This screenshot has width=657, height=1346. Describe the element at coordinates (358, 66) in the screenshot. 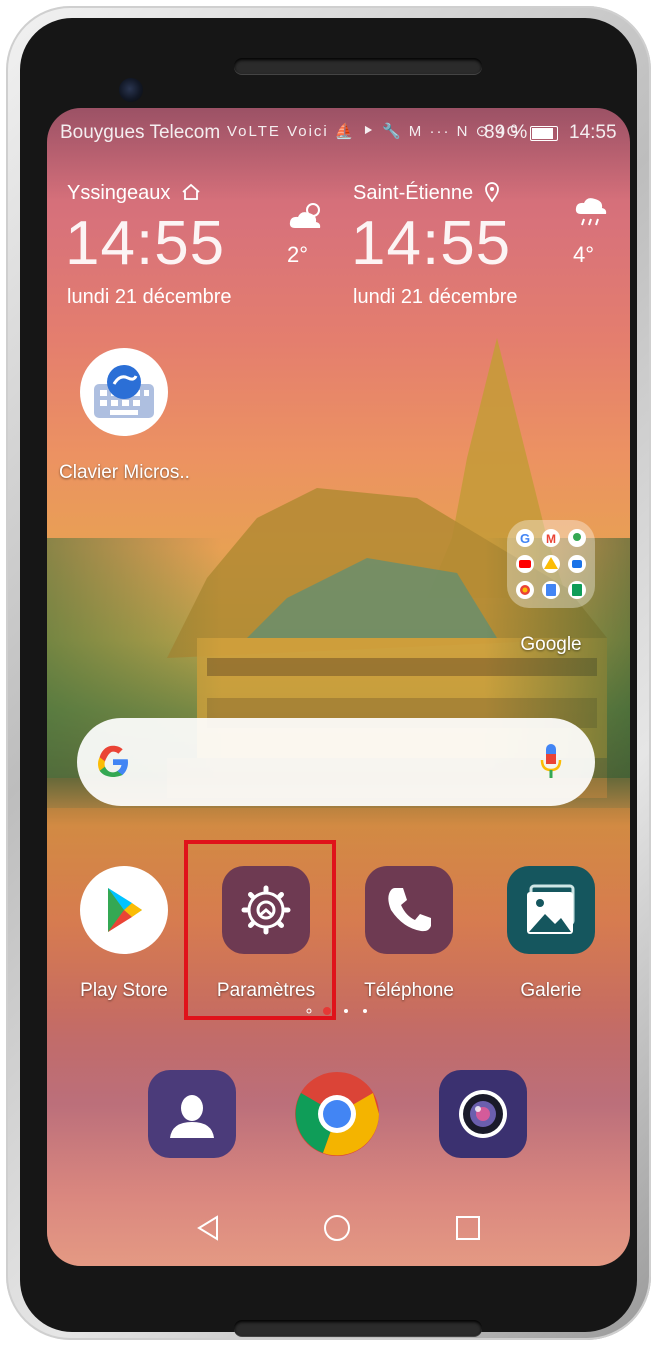

I see `top-speaker` at that location.